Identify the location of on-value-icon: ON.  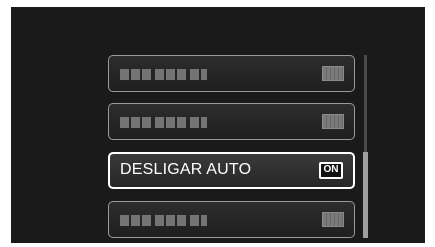
(331, 170).